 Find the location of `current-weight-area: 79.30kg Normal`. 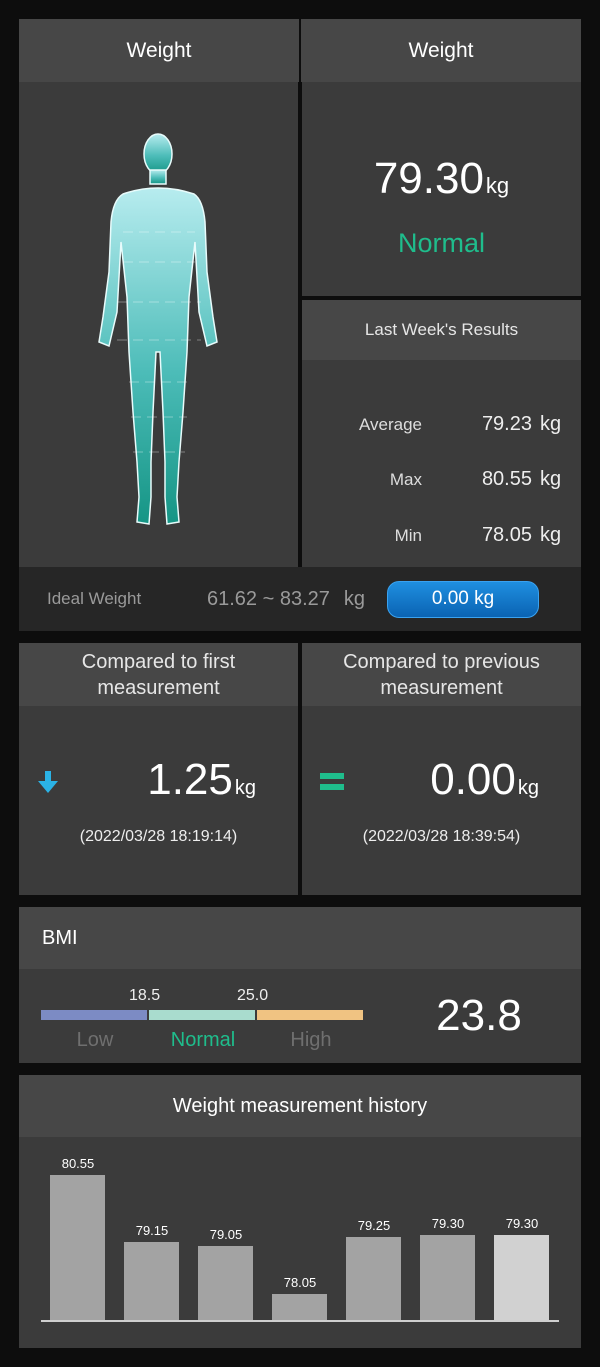

current-weight-area: 79.30kg Normal is located at coordinates (441, 189).